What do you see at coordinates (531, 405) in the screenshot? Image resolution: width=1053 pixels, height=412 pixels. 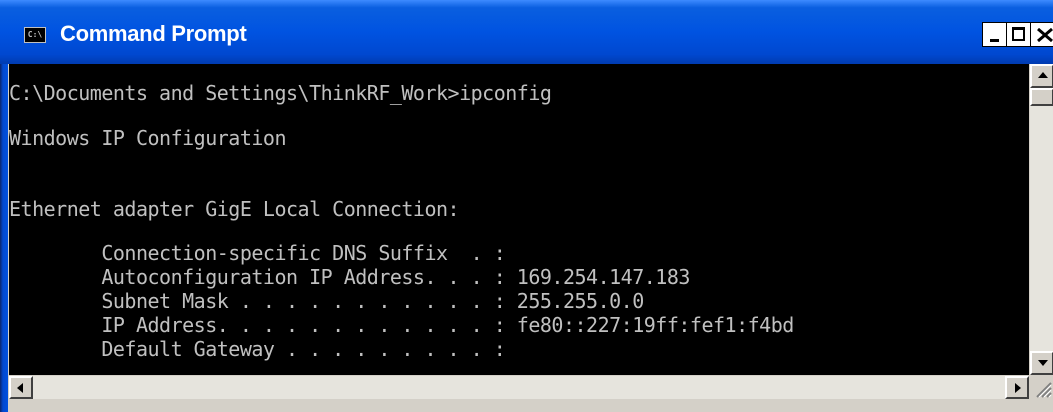 I see `window-bottom-border` at bounding box center [531, 405].